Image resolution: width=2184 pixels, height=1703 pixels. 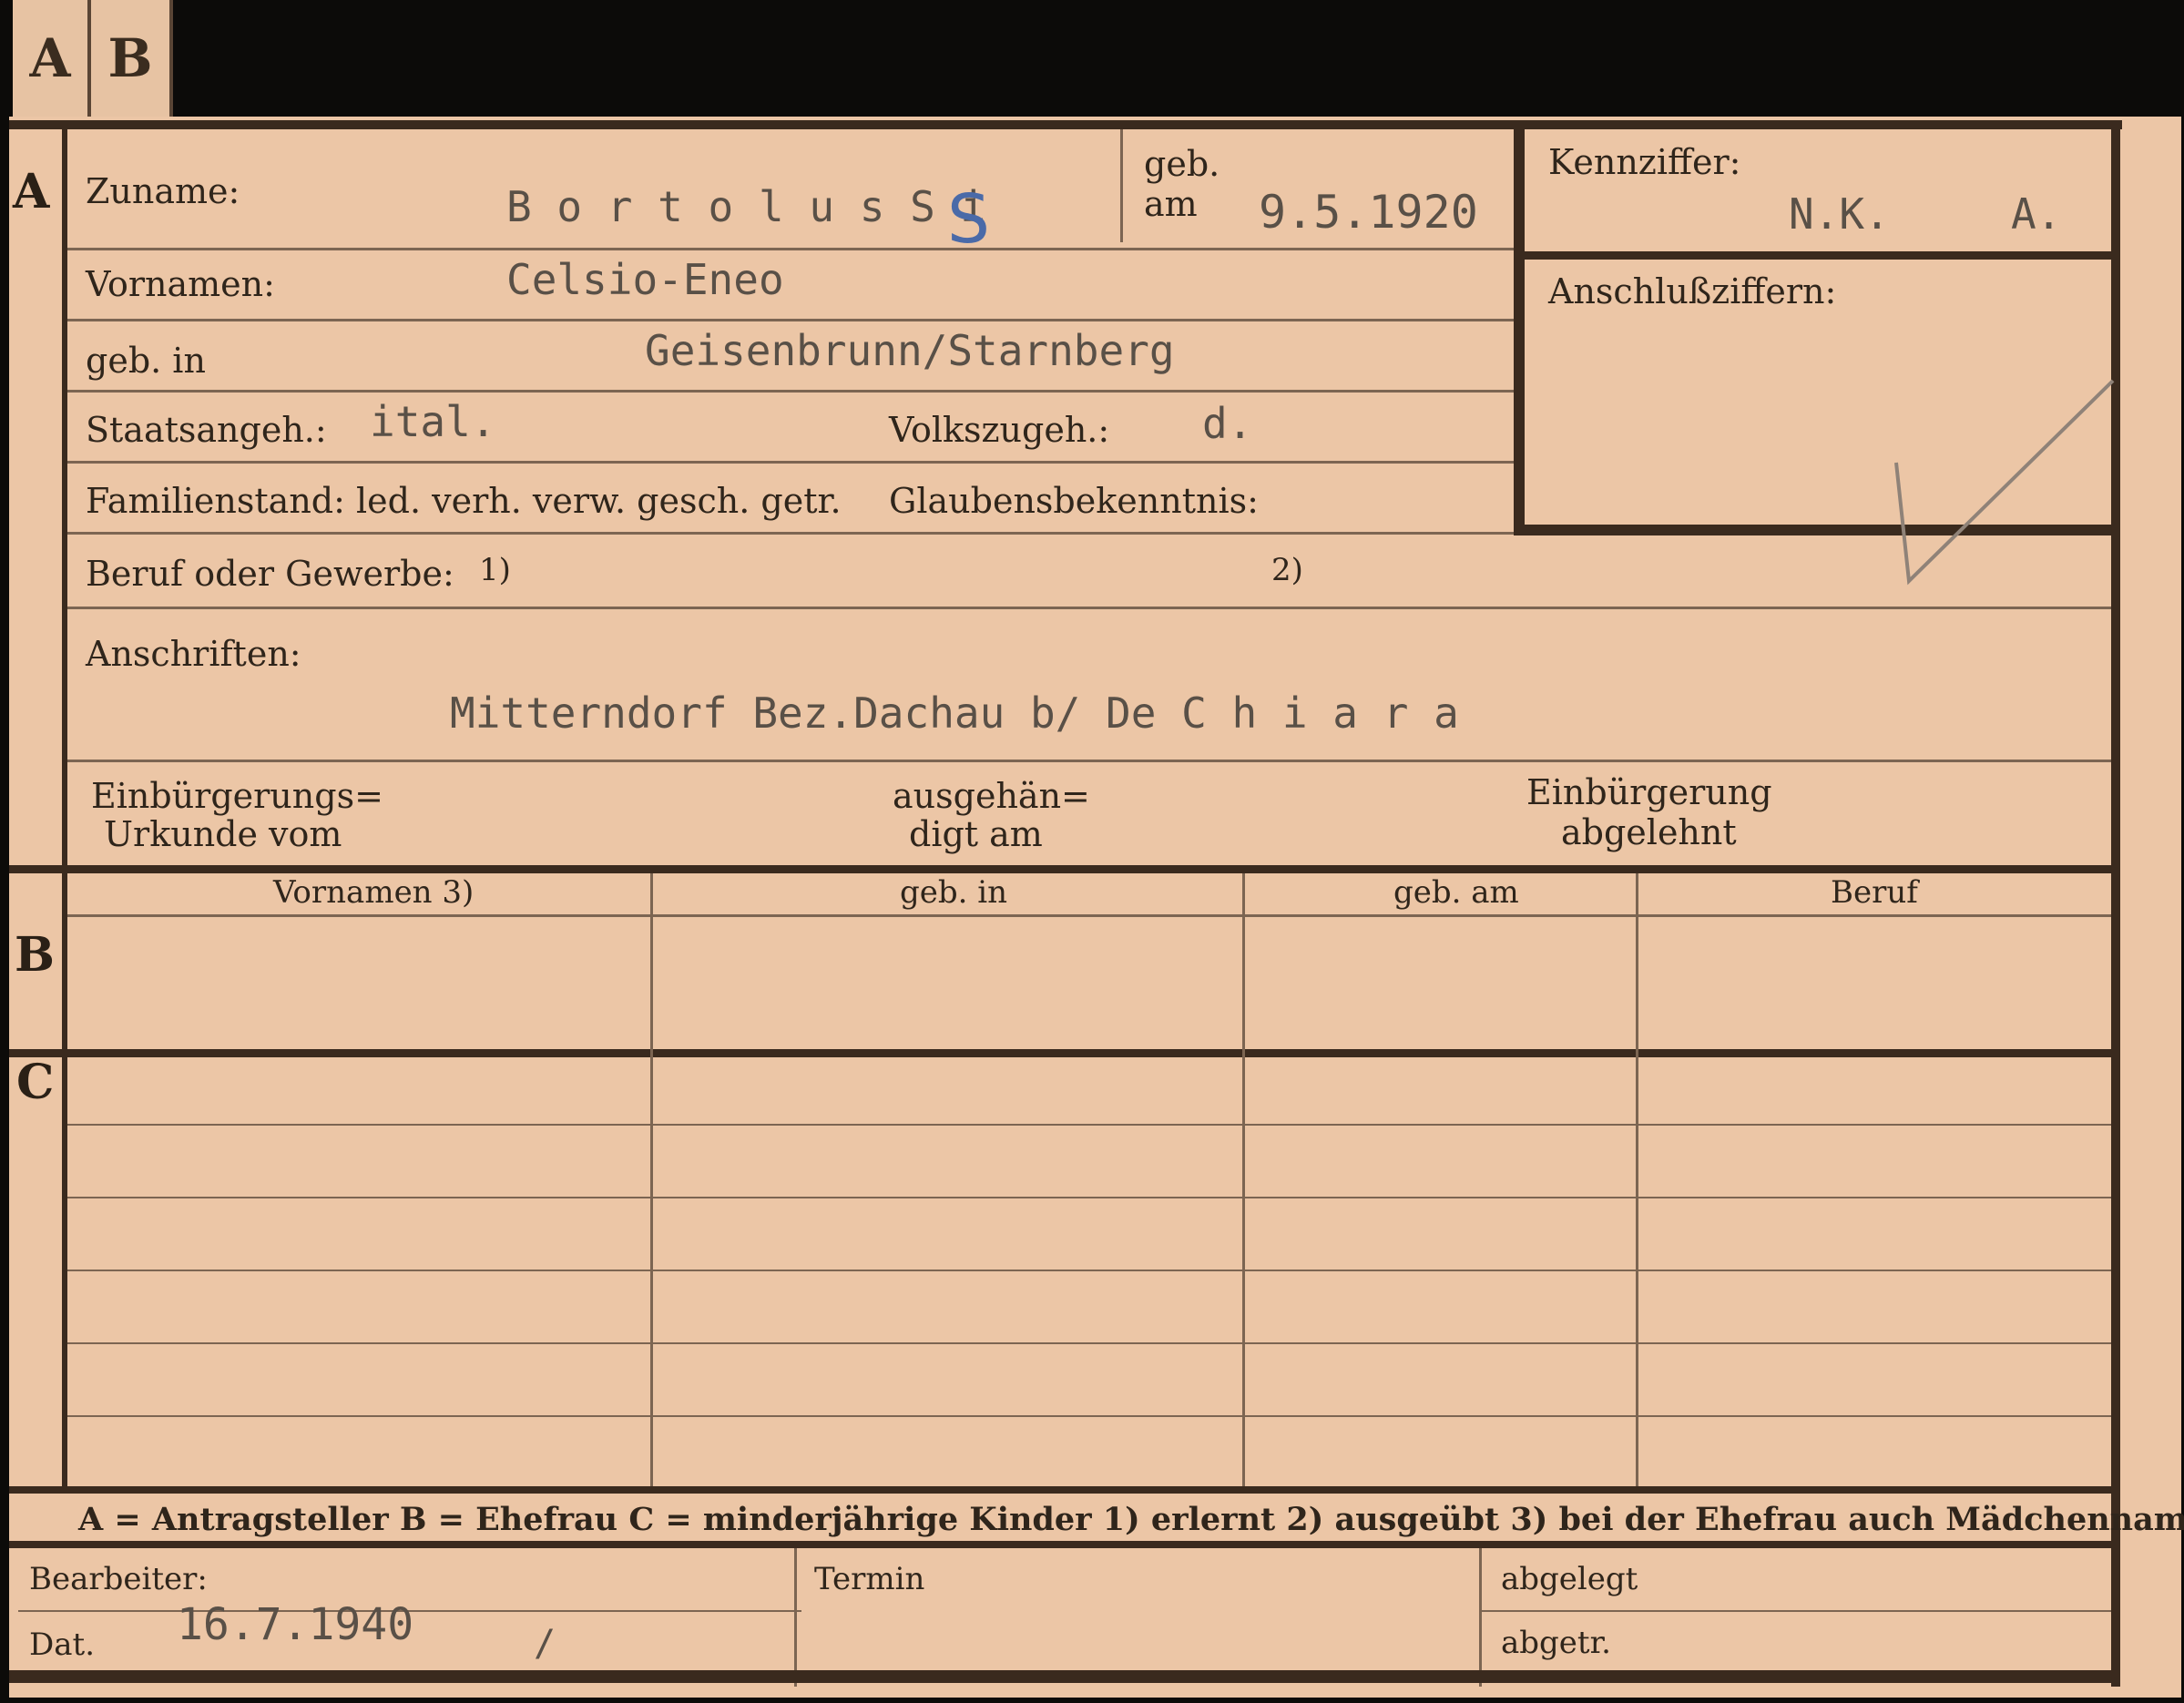 I want to click on vornamen-value: Celsio-Eneo, so click(x=645, y=279).